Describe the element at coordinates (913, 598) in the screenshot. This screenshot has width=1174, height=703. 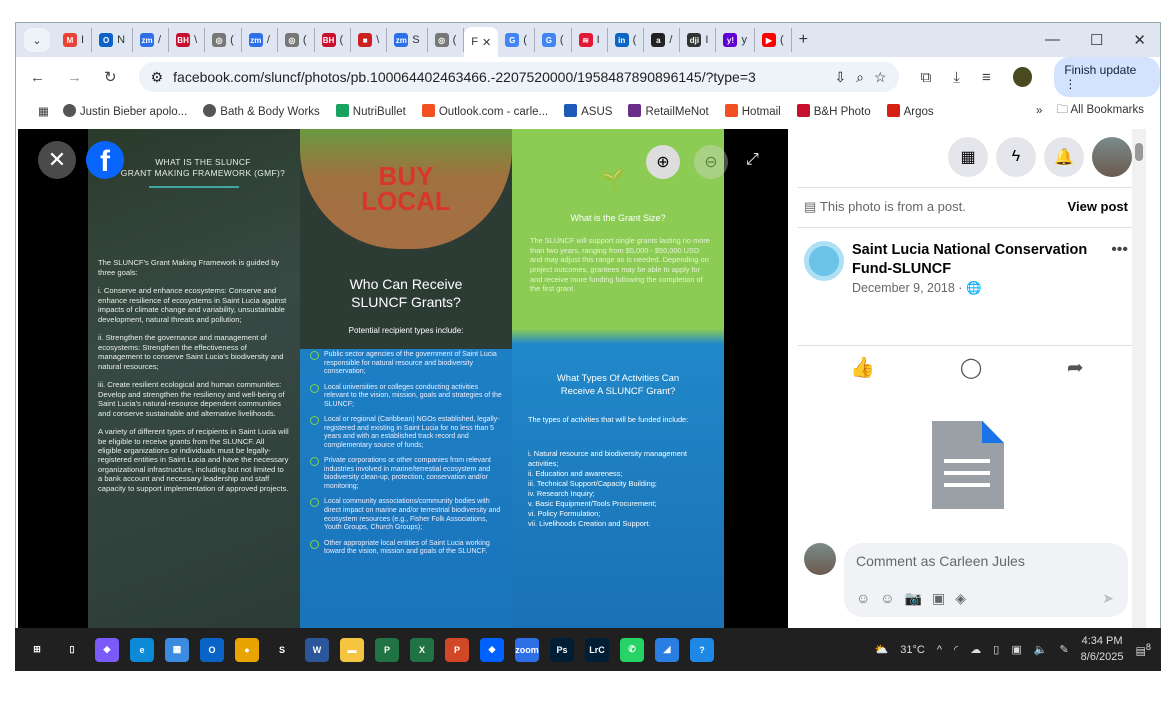
I see `camera-icon: 📷` at that location.